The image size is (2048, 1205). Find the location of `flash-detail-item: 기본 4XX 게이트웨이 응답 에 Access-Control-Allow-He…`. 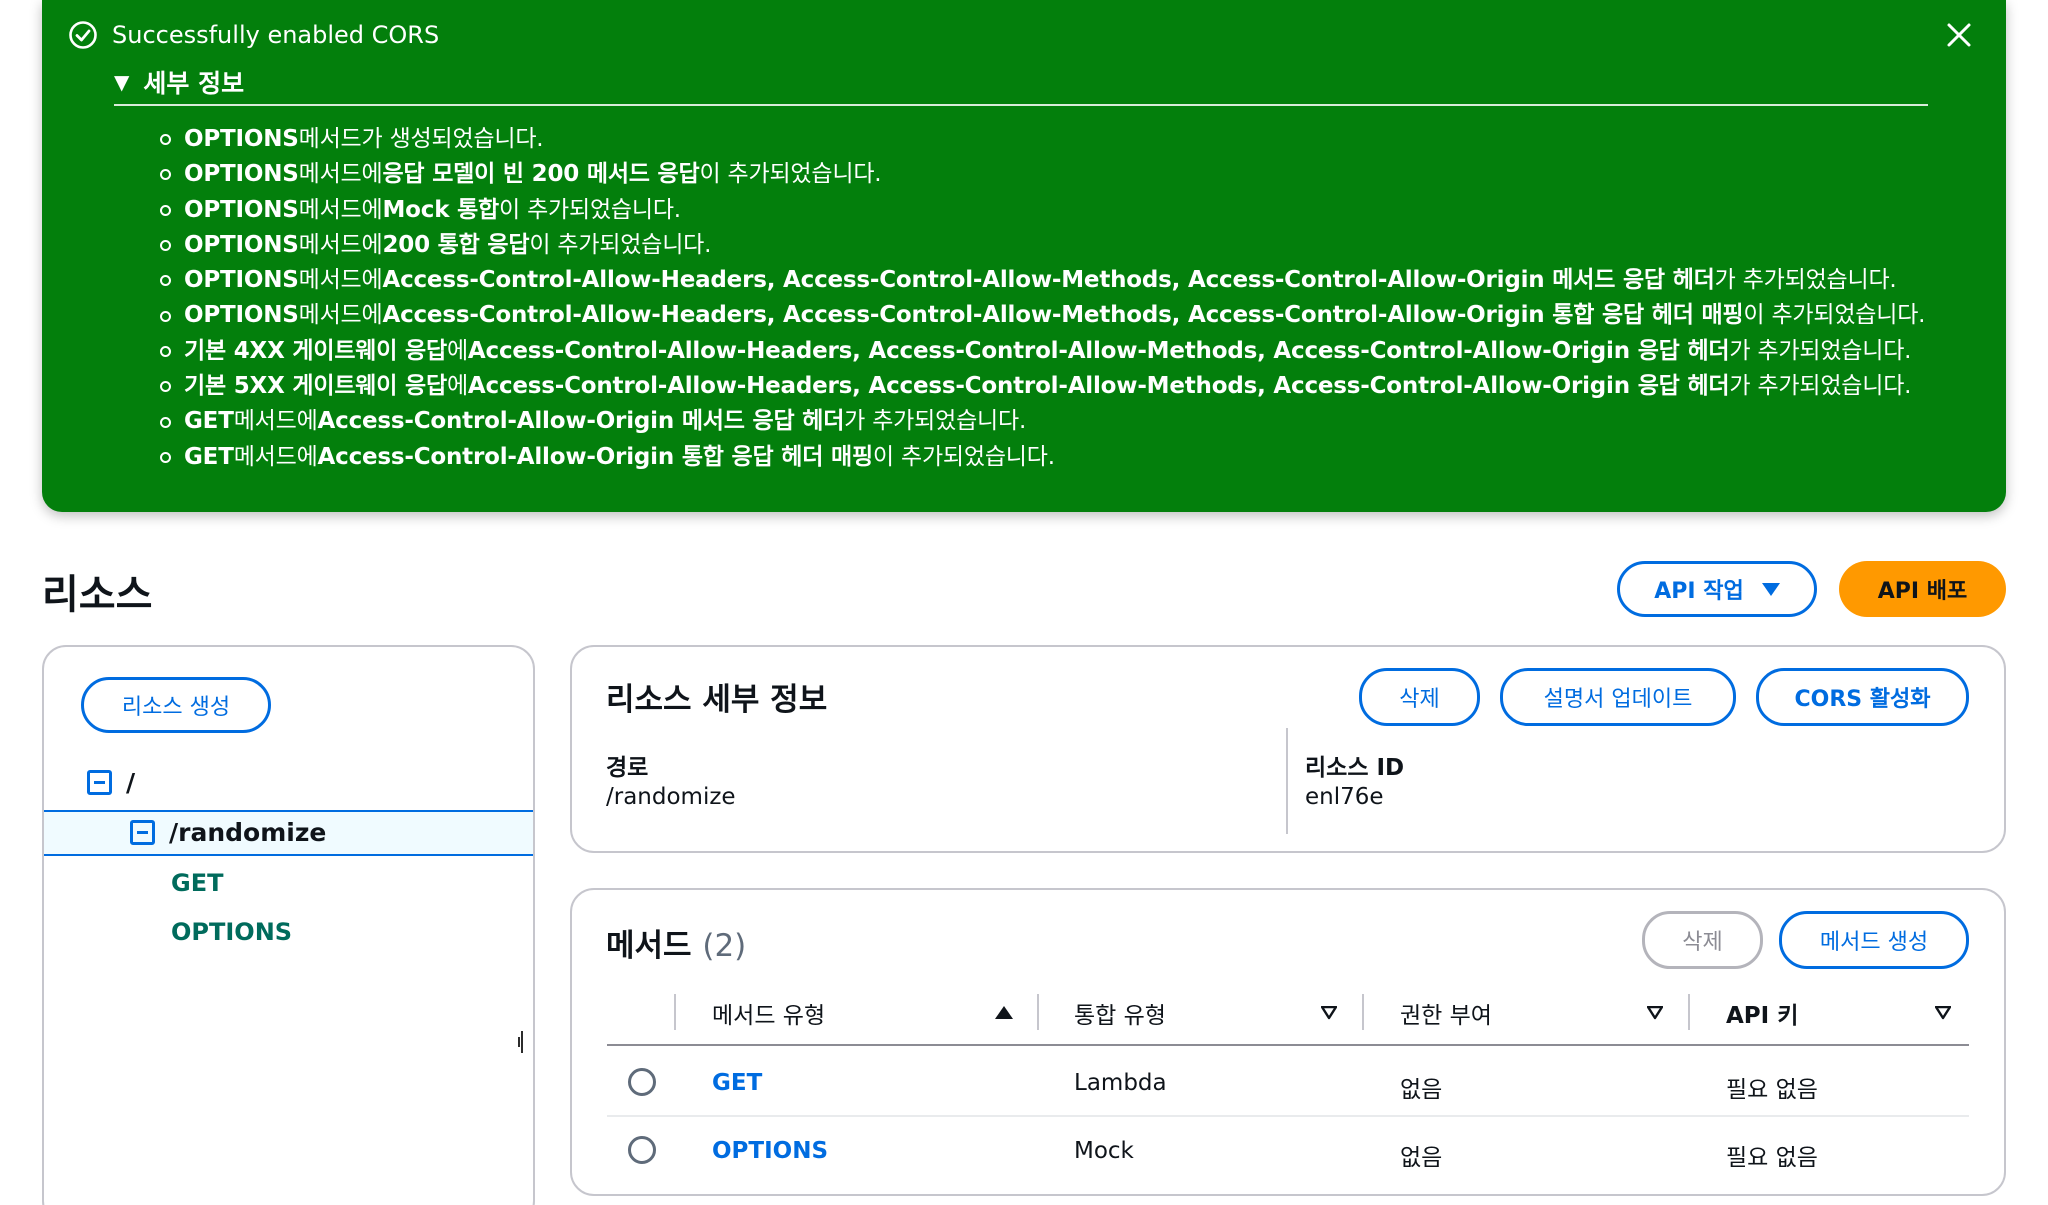

flash-detail-item: 기본 4XX 게이트웨이 응답 에 Access-Control-Allow-He… is located at coordinates (1042, 351).